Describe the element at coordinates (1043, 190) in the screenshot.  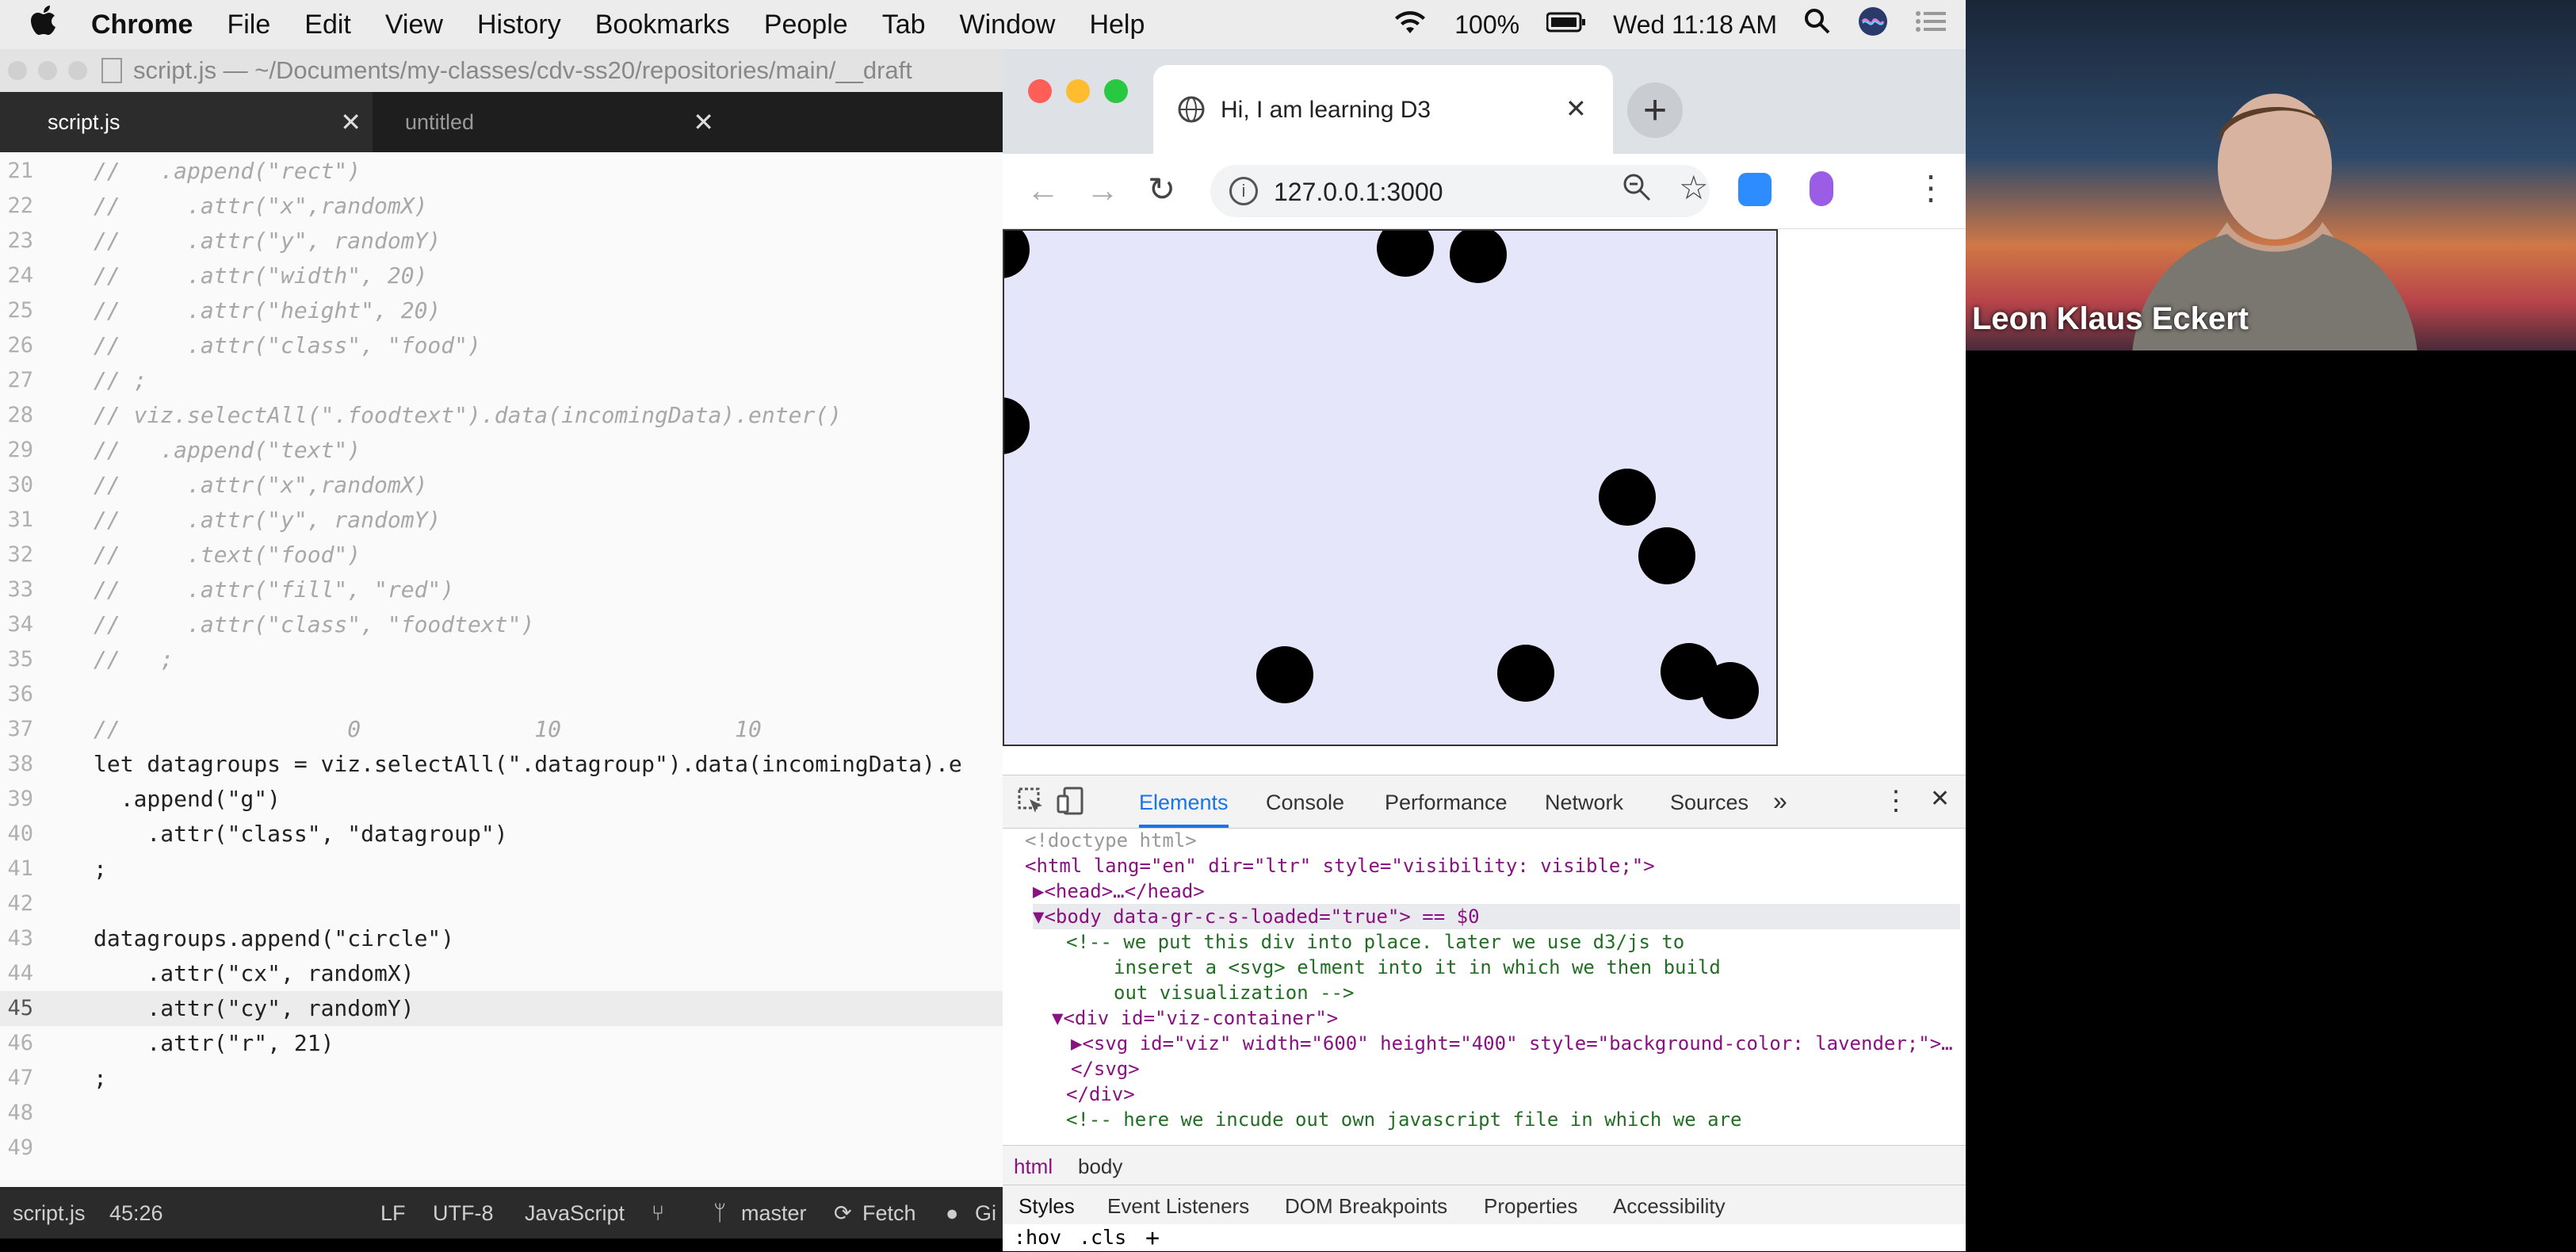
I see `back-arrow-icon: ←` at that location.